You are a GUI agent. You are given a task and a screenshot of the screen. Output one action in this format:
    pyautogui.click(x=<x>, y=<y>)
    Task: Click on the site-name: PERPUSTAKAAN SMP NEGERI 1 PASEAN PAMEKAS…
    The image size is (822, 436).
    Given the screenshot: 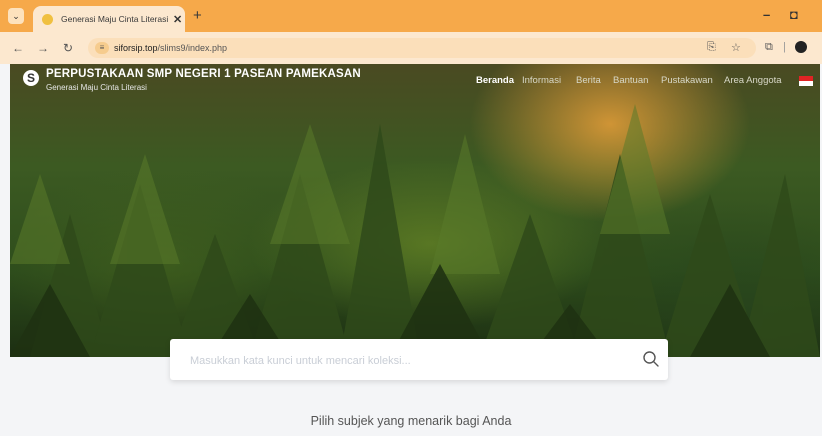 What is the action you would take?
    pyautogui.click(x=203, y=74)
    